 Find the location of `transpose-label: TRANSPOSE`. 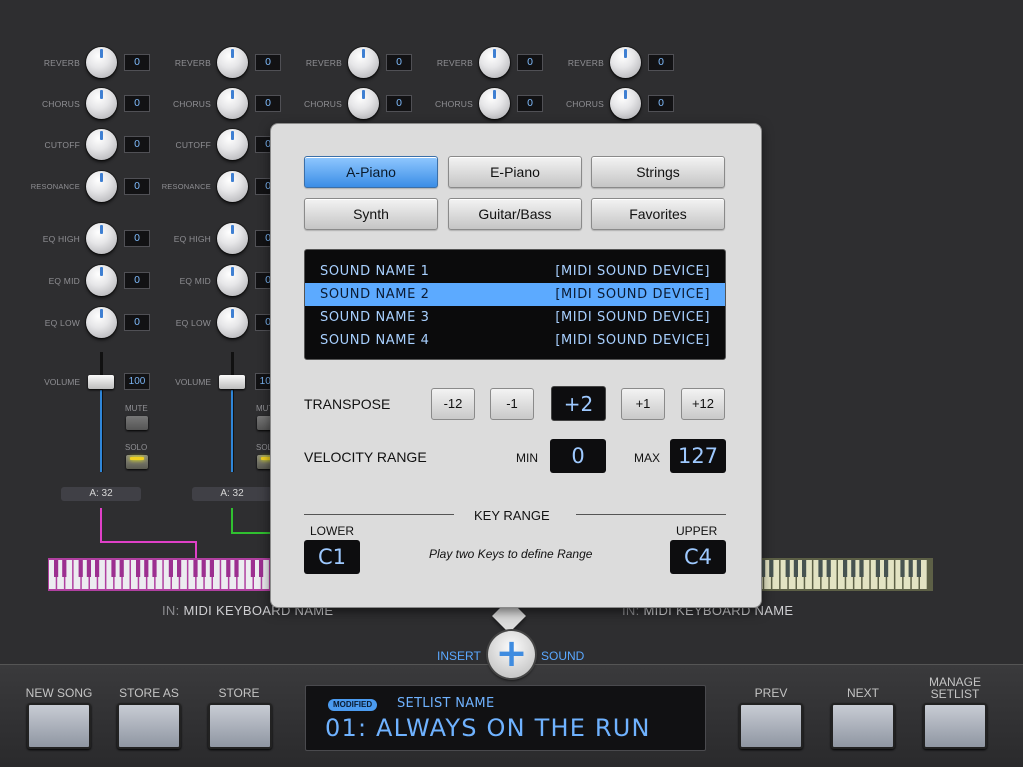

transpose-label: TRANSPOSE is located at coordinates (347, 404).